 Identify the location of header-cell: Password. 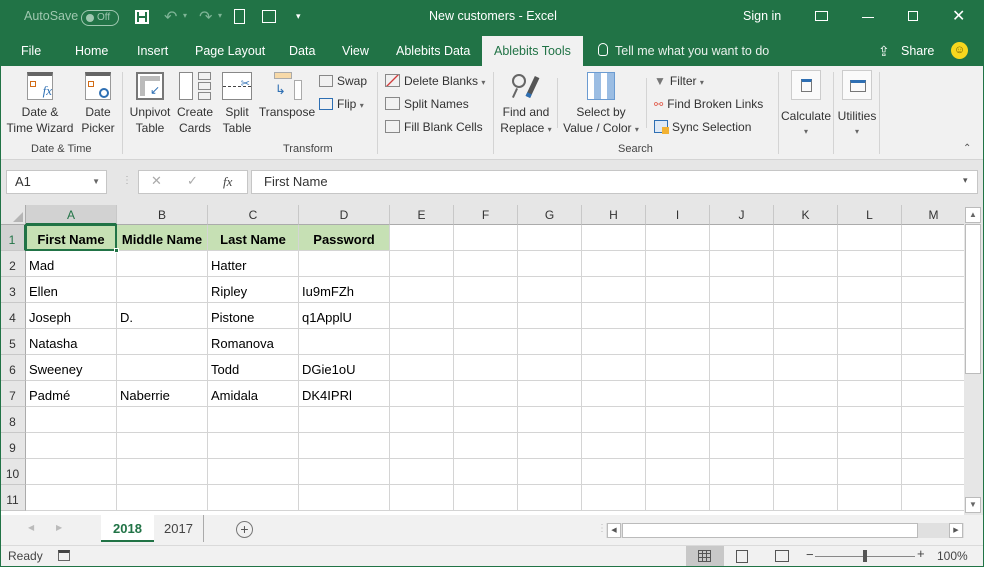
(344, 238).